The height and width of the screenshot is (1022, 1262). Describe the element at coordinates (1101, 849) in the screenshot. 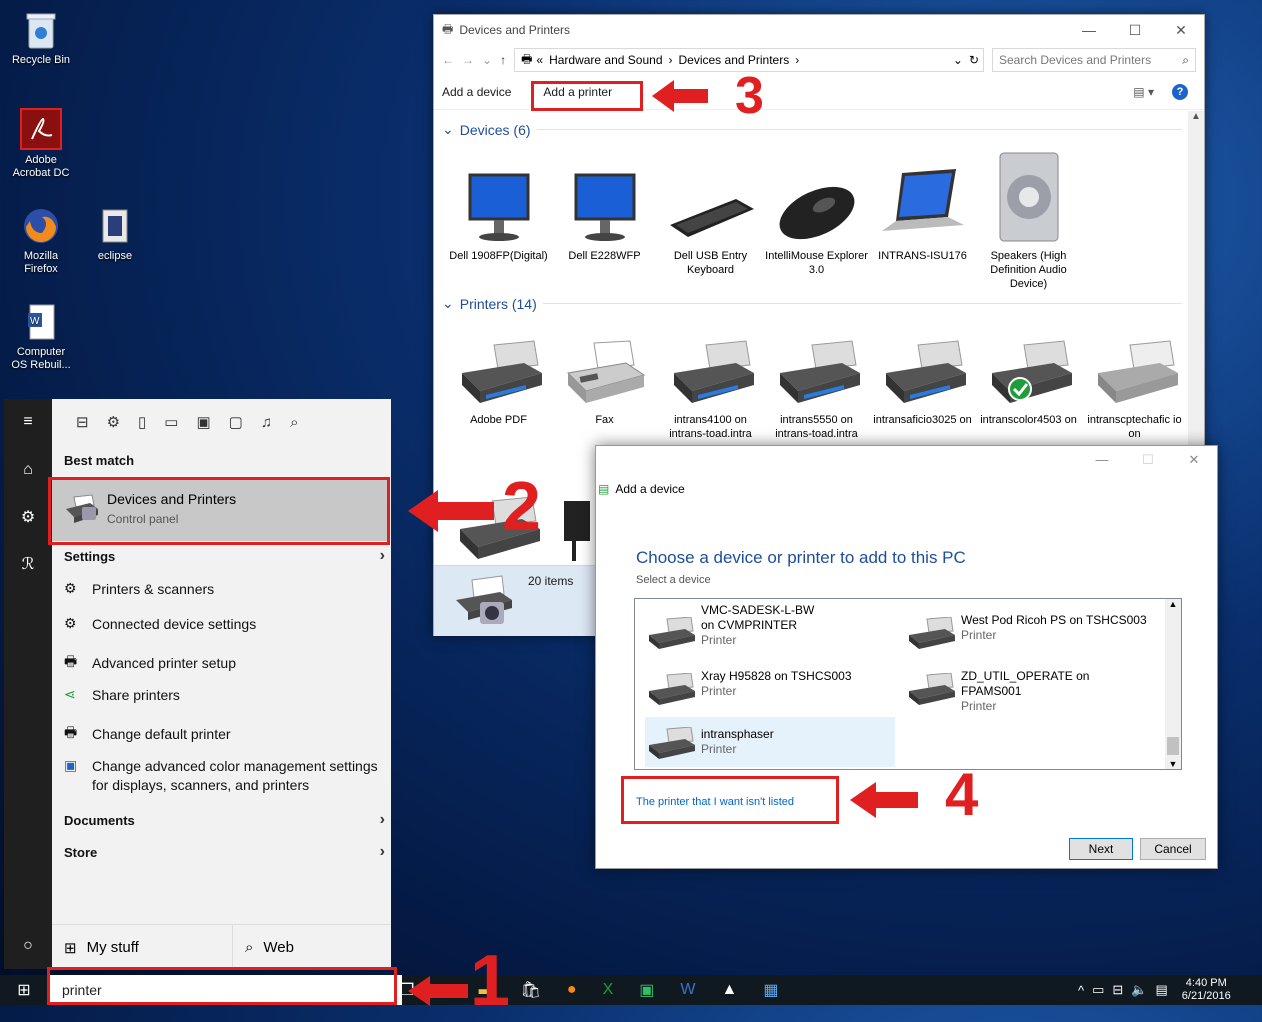

I see `next-button: Next` at that location.